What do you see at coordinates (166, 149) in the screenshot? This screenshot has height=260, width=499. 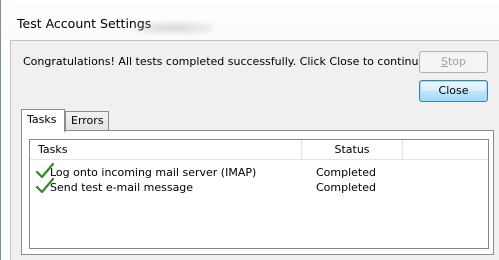 I see `column-header-tasks: Tasks` at bounding box center [166, 149].